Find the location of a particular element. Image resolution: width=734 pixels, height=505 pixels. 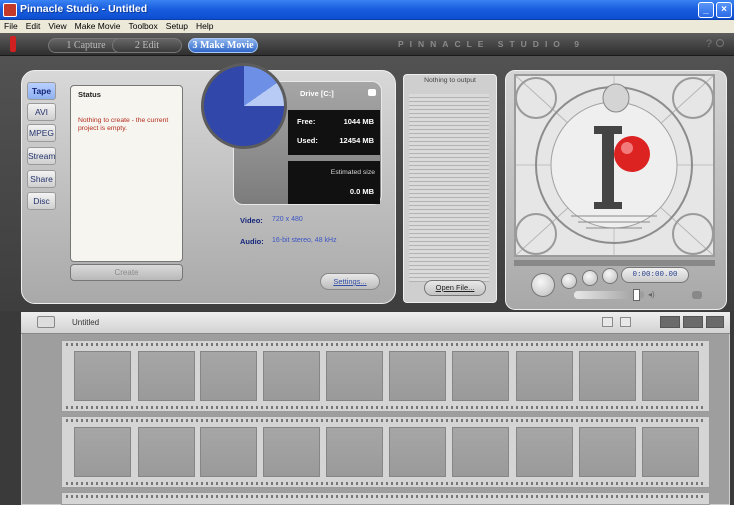

app-icon is located at coordinates (10, 10).